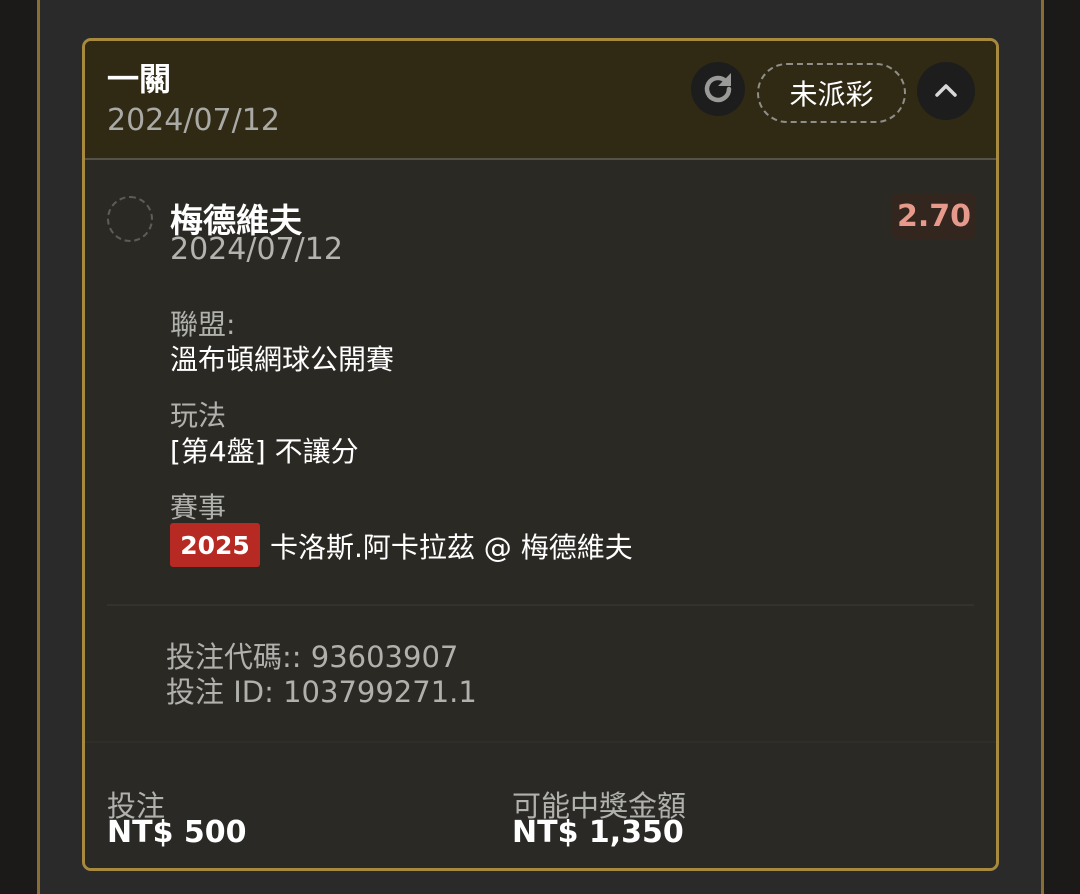 This screenshot has width=1080, height=894. Describe the element at coordinates (934, 216) in the screenshot. I see `odds-value: 2.70` at that location.